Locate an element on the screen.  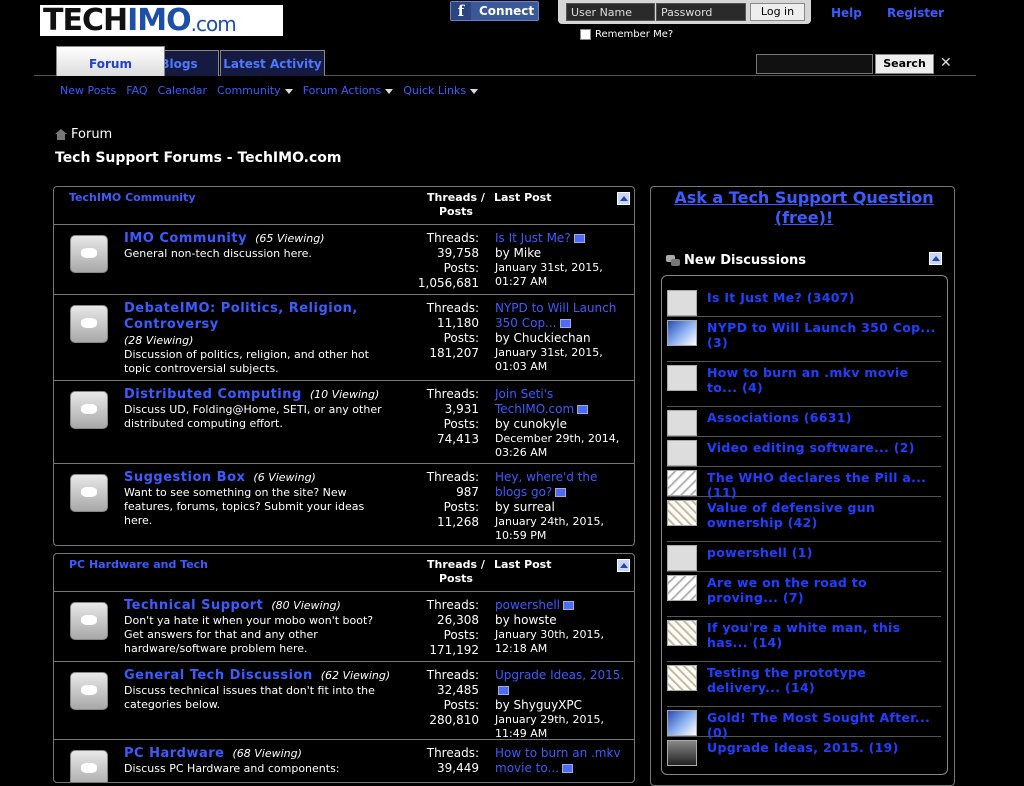
last-post-title: Is It Just Me? is located at coordinates (533, 238).